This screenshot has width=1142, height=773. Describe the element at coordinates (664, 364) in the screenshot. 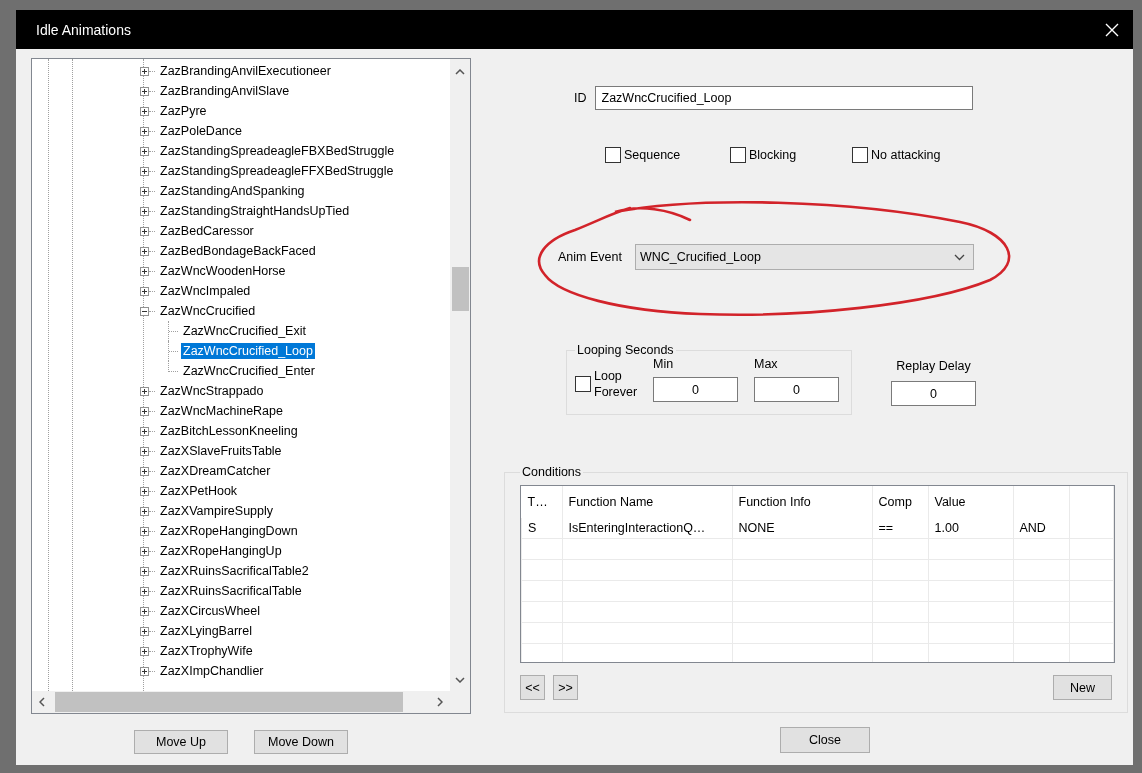

I see `field-label: Min` at that location.